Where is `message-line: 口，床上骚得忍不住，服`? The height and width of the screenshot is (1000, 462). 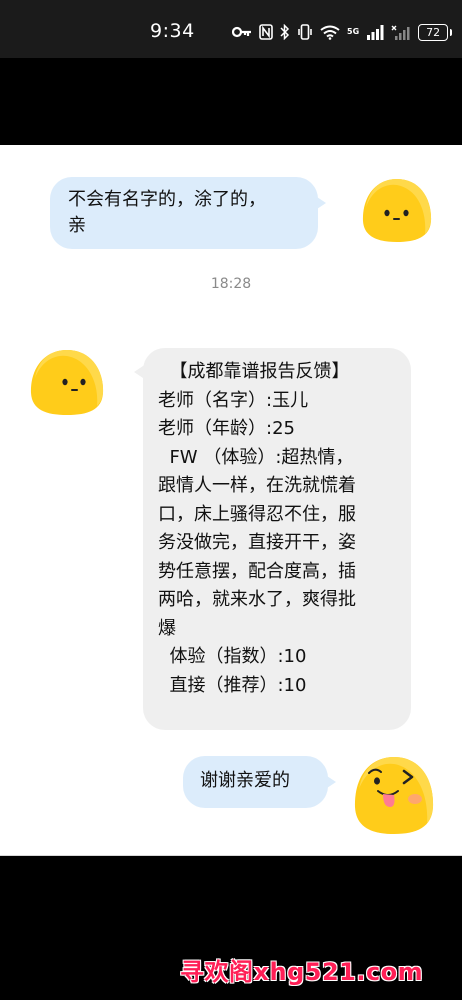 message-line: 口，床上骚得忍不住，服 is located at coordinates (257, 514).